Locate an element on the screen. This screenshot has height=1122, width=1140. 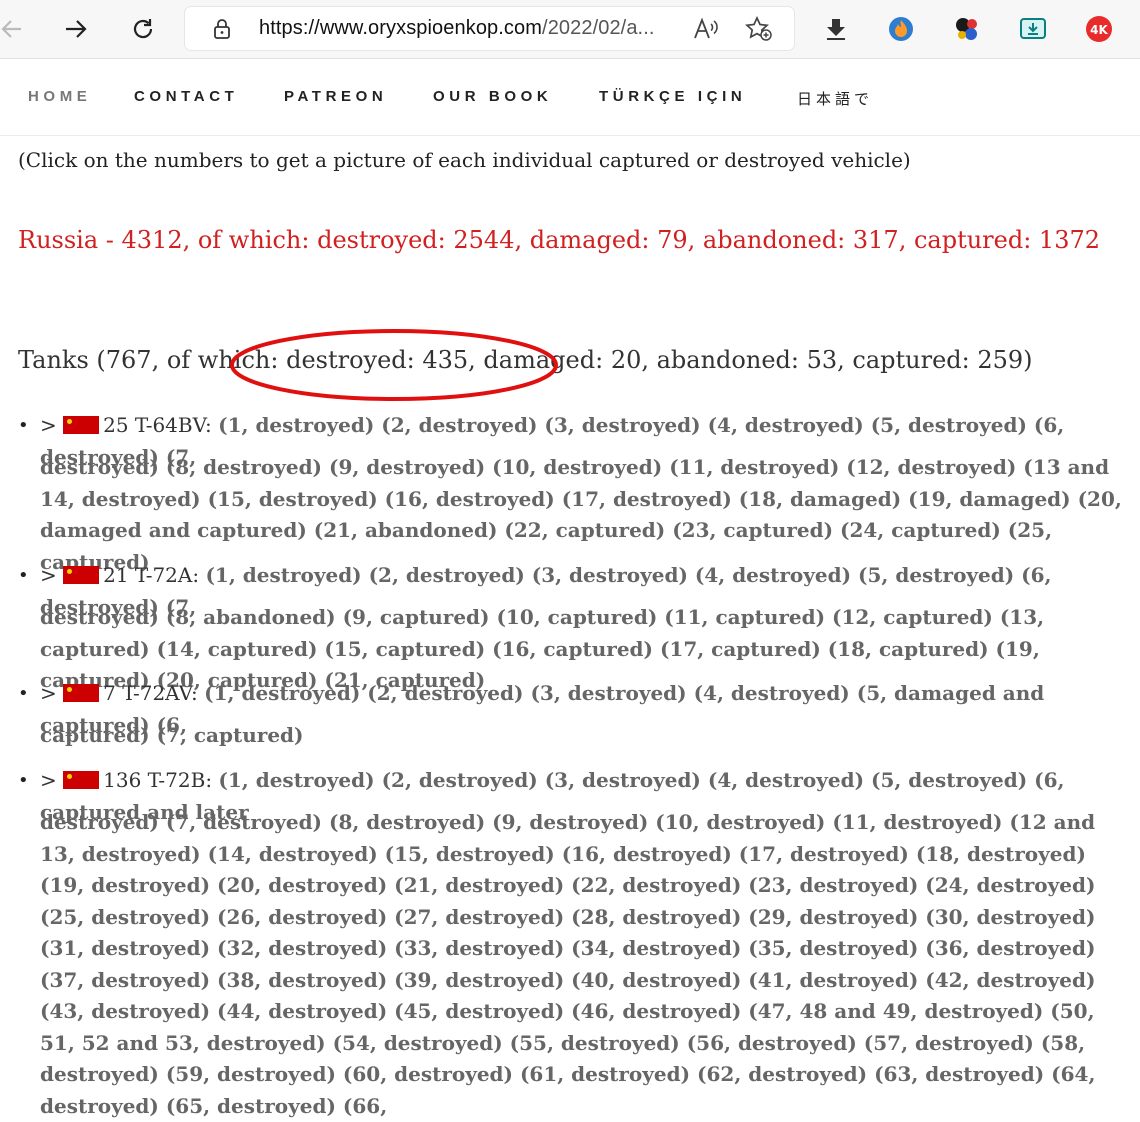
4k-icon: 4K is located at coordinates (1099, 29).